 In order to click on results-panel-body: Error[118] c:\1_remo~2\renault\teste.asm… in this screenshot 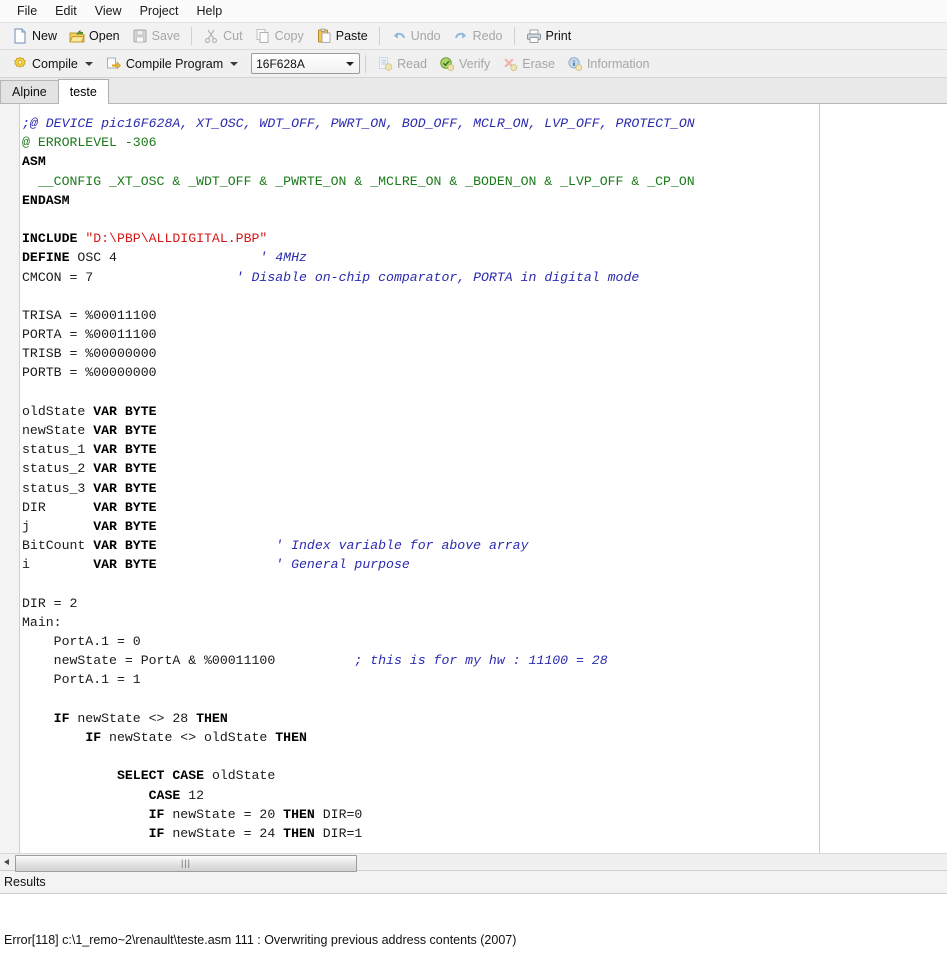, I will do `click(473, 927)`.